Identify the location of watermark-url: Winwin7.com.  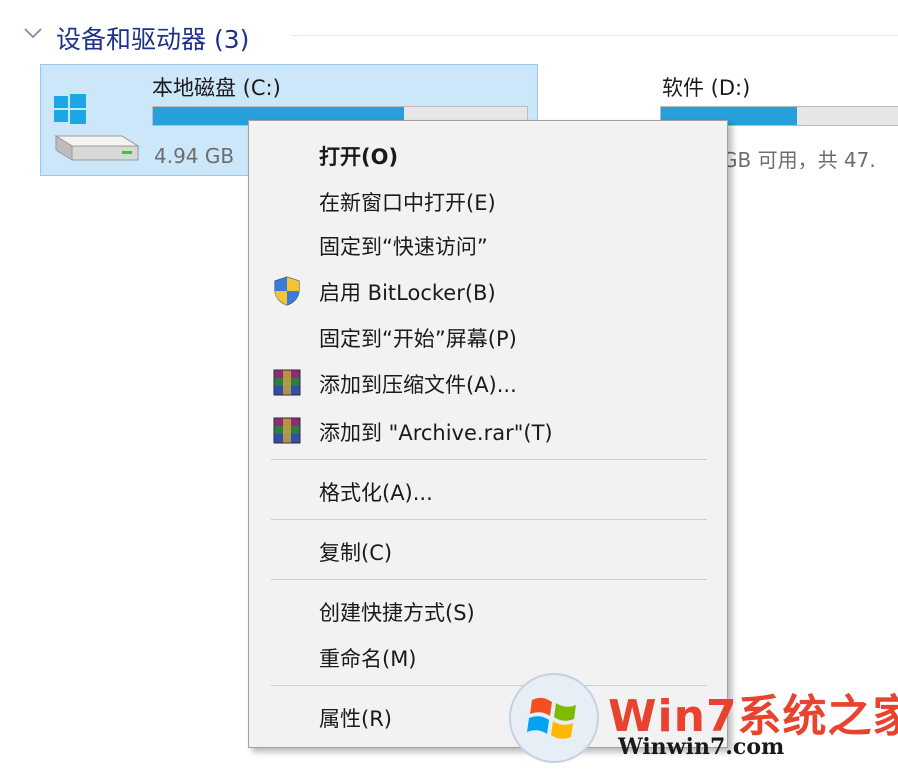
(701, 747).